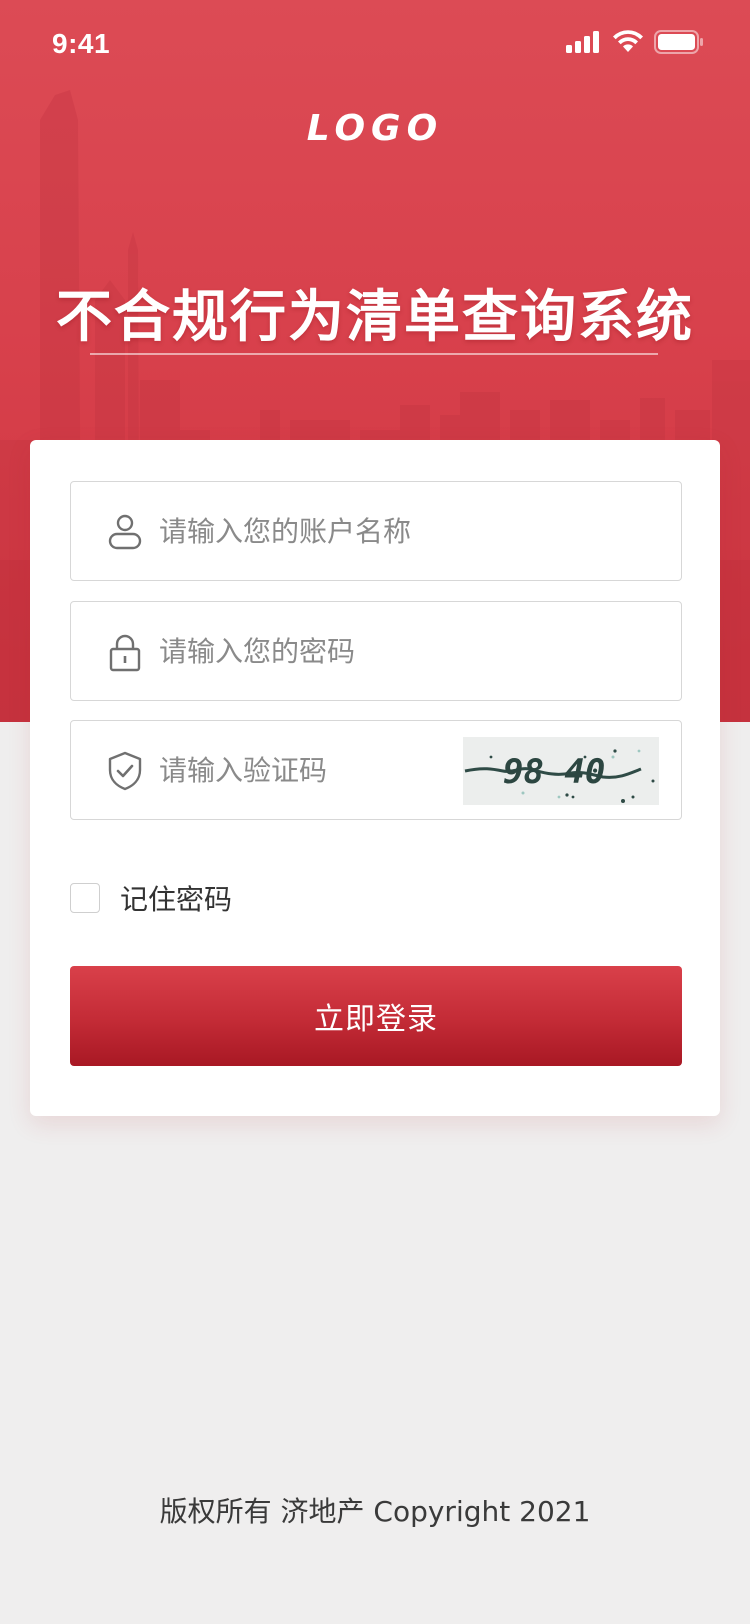 This screenshot has height=1624, width=750. What do you see at coordinates (376, 1016) in the screenshot?
I see `login-button: 立即登录` at bounding box center [376, 1016].